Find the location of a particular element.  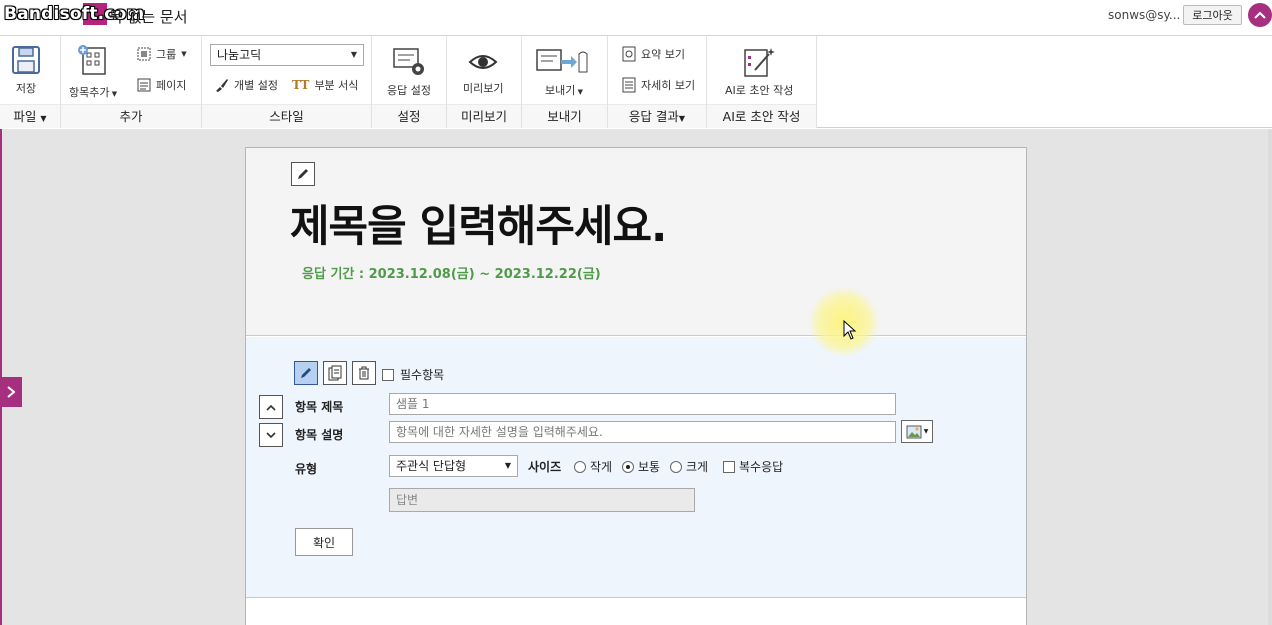

type-select: 주관식 단답형 ▼ is located at coordinates (453, 466).